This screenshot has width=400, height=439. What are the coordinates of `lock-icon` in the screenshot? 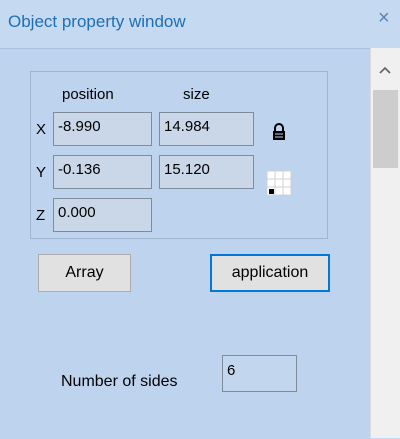 It's located at (279, 132).